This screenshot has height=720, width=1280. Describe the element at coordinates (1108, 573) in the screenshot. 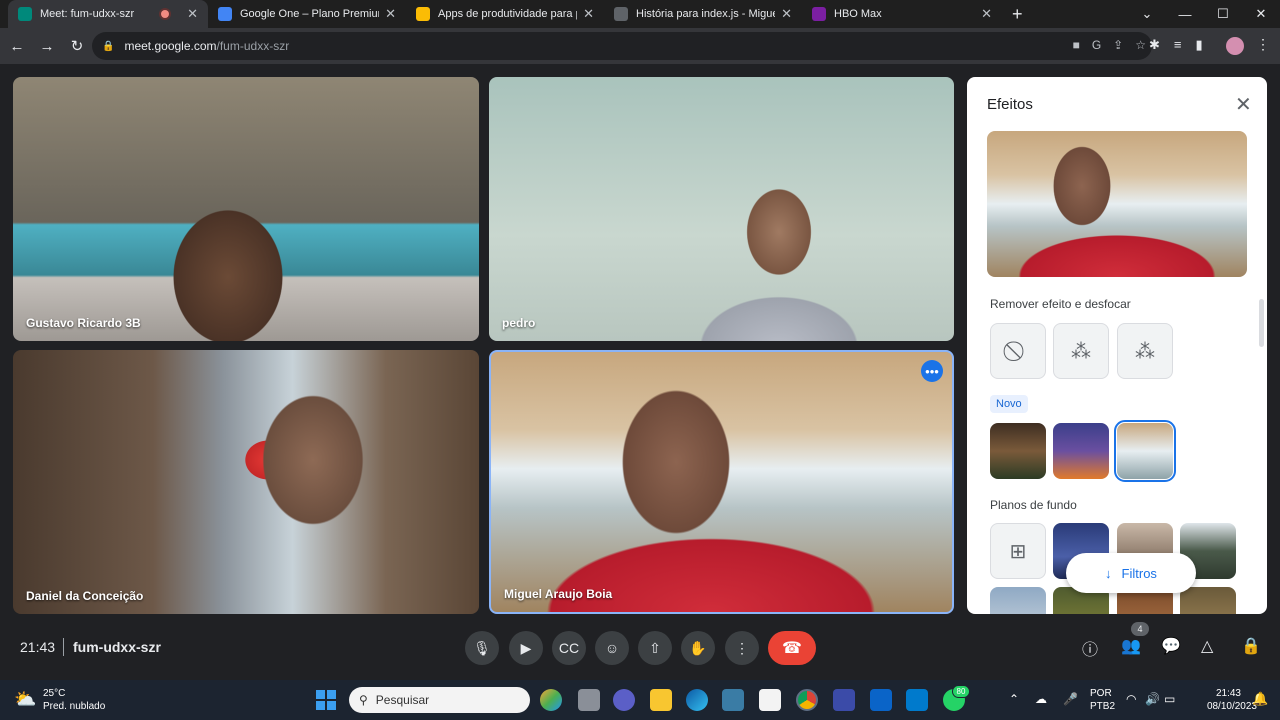

I see `arrow-down-icon: ↓` at that location.